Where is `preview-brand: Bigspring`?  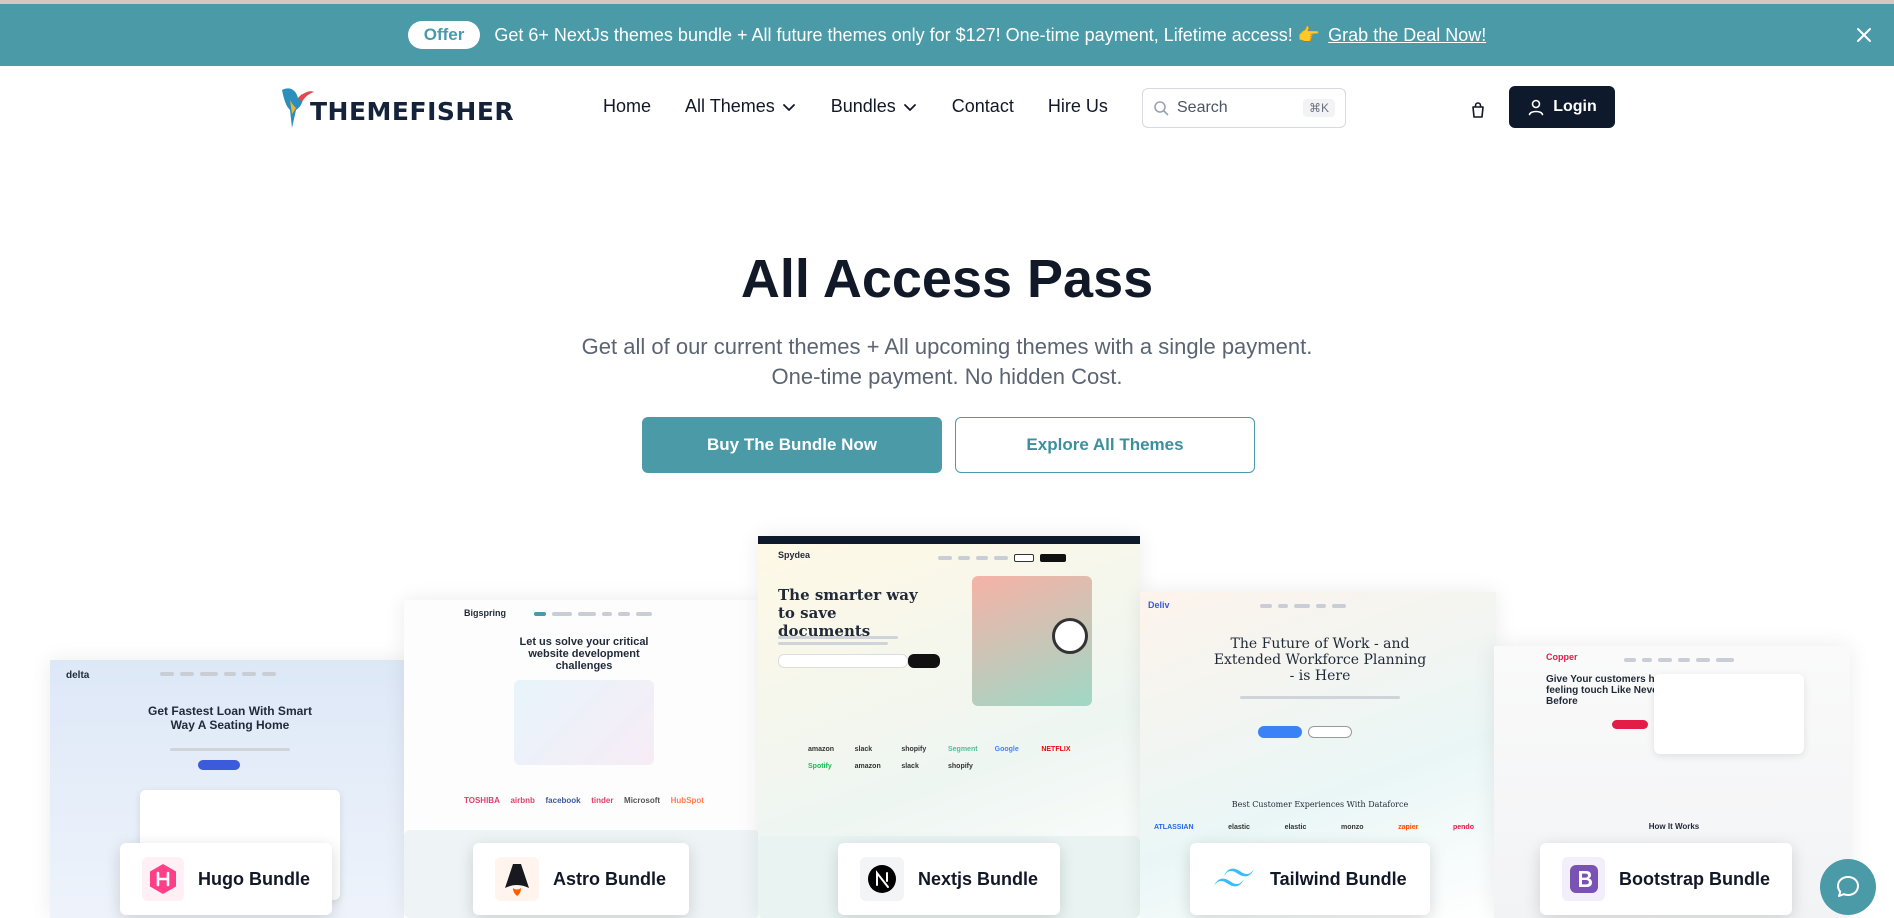 preview-brand: Bigspring is located at coordinates (485, 613).